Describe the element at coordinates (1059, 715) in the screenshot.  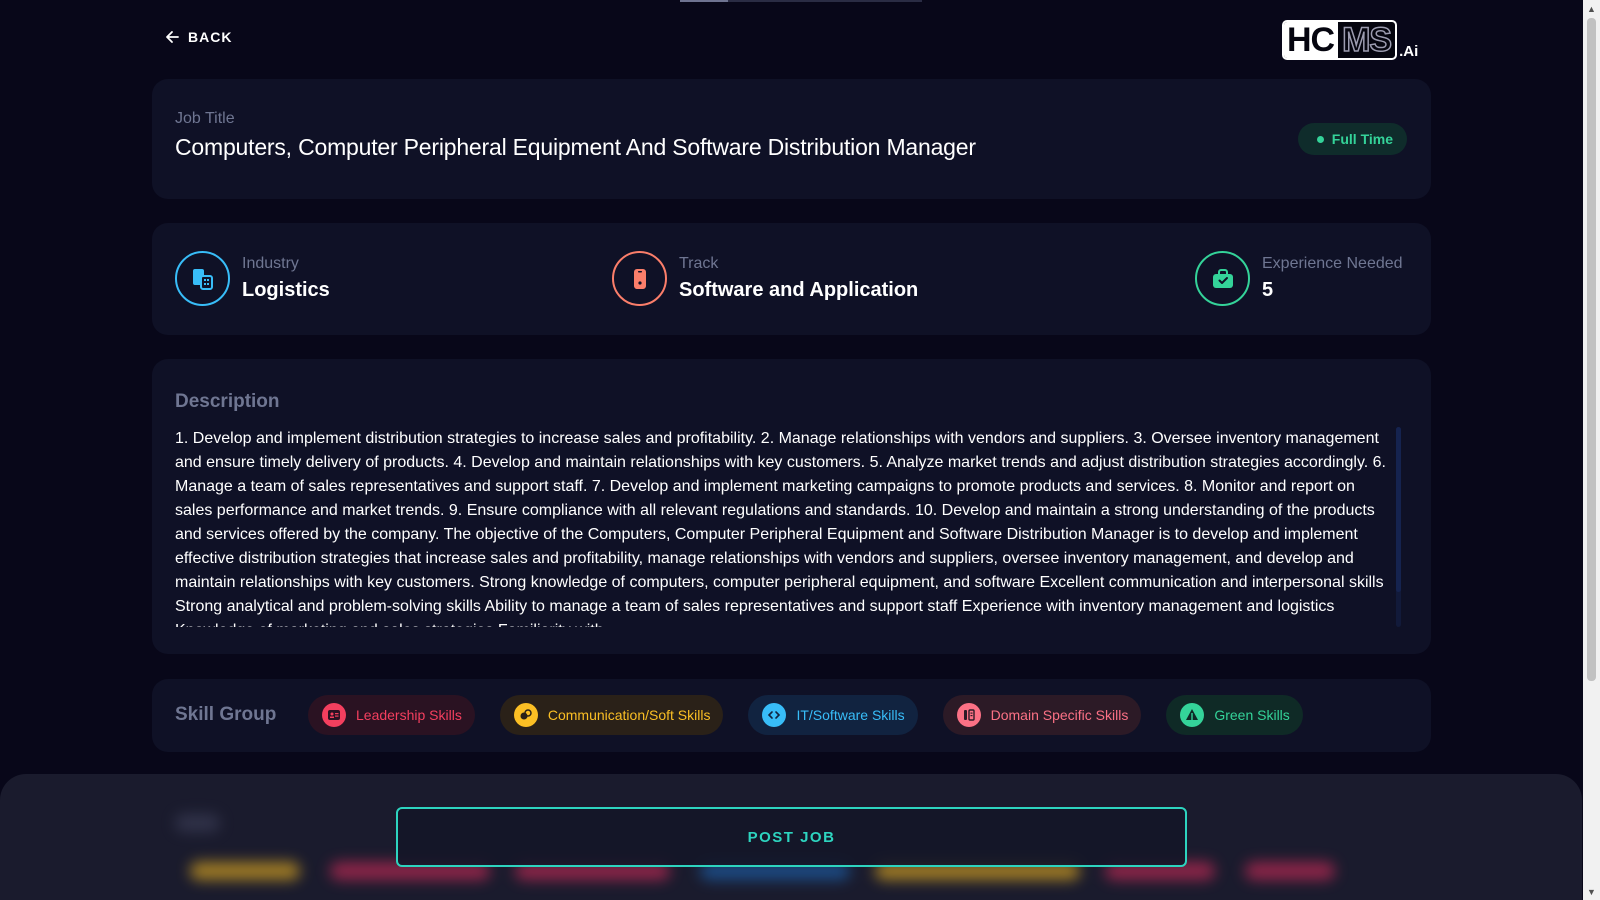
I see `skill-chip-label: Domain Specific Skills` at that location.